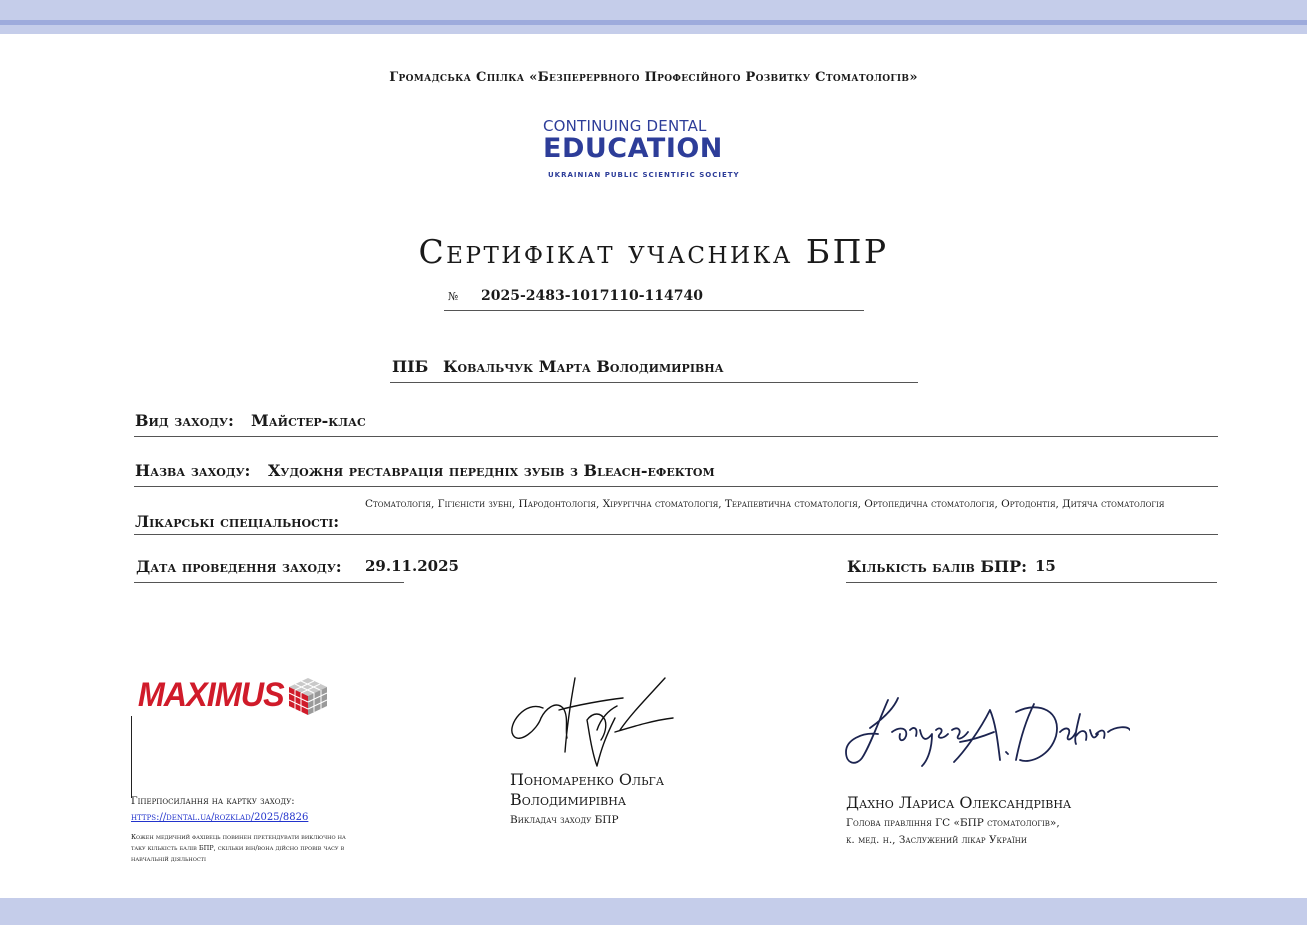  I want to click on signatory-1-name-line-2: Володимирівна, so click(568, 799).